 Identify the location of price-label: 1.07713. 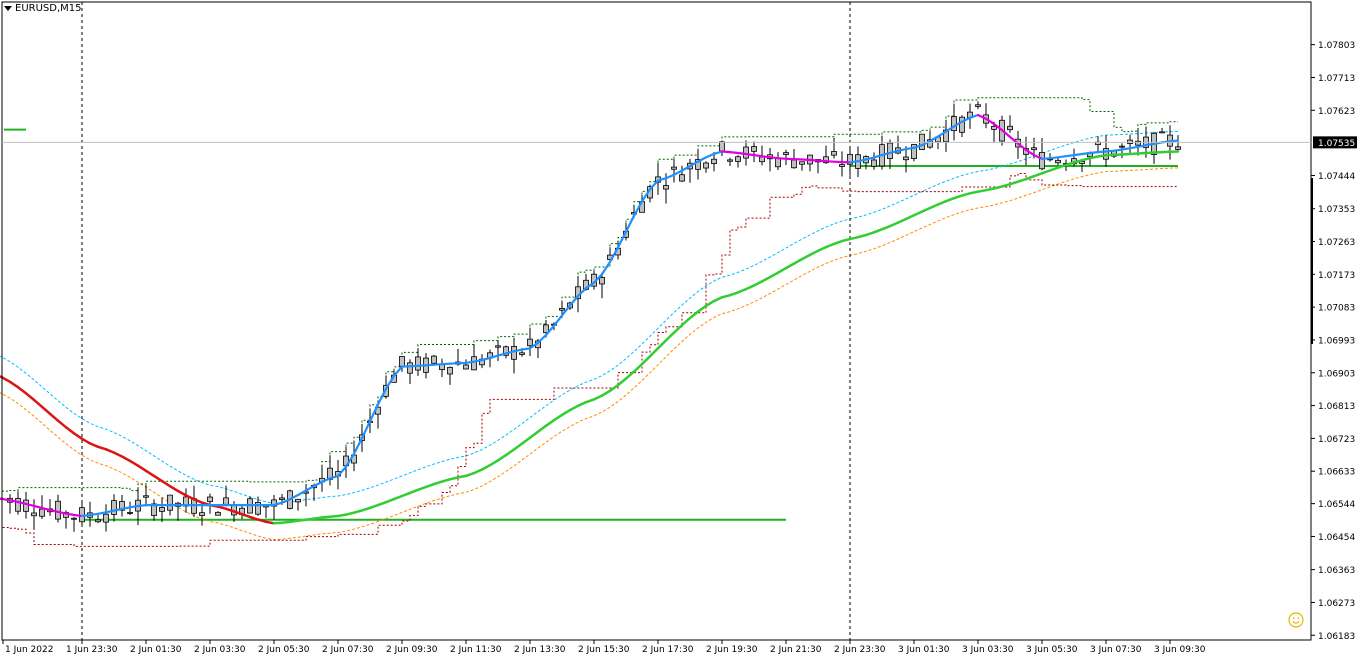
(1336, 79).